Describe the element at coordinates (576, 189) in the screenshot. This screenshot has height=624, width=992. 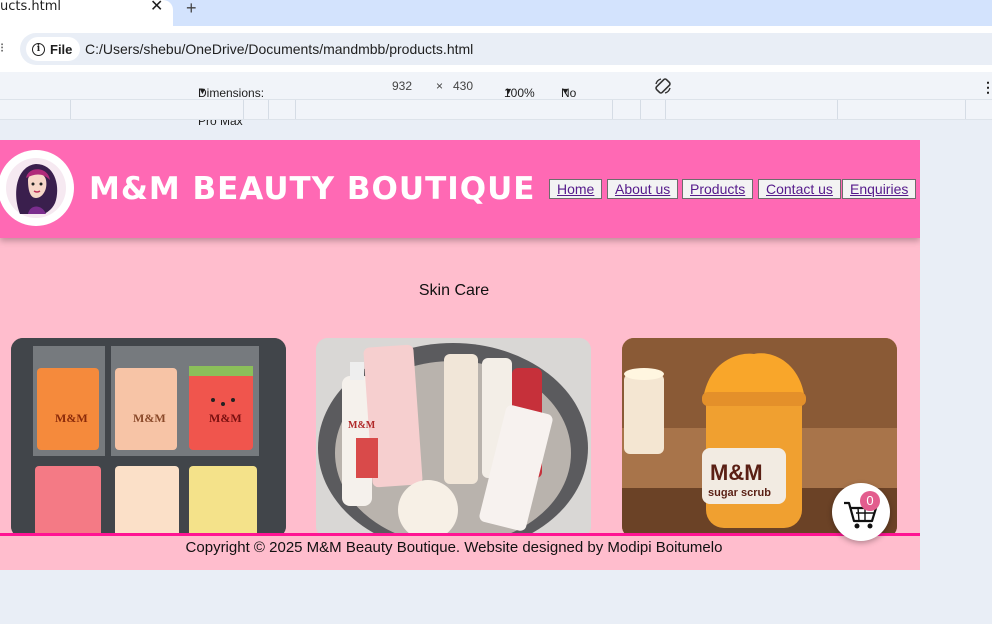
I see `nav-home: Home` at that location.